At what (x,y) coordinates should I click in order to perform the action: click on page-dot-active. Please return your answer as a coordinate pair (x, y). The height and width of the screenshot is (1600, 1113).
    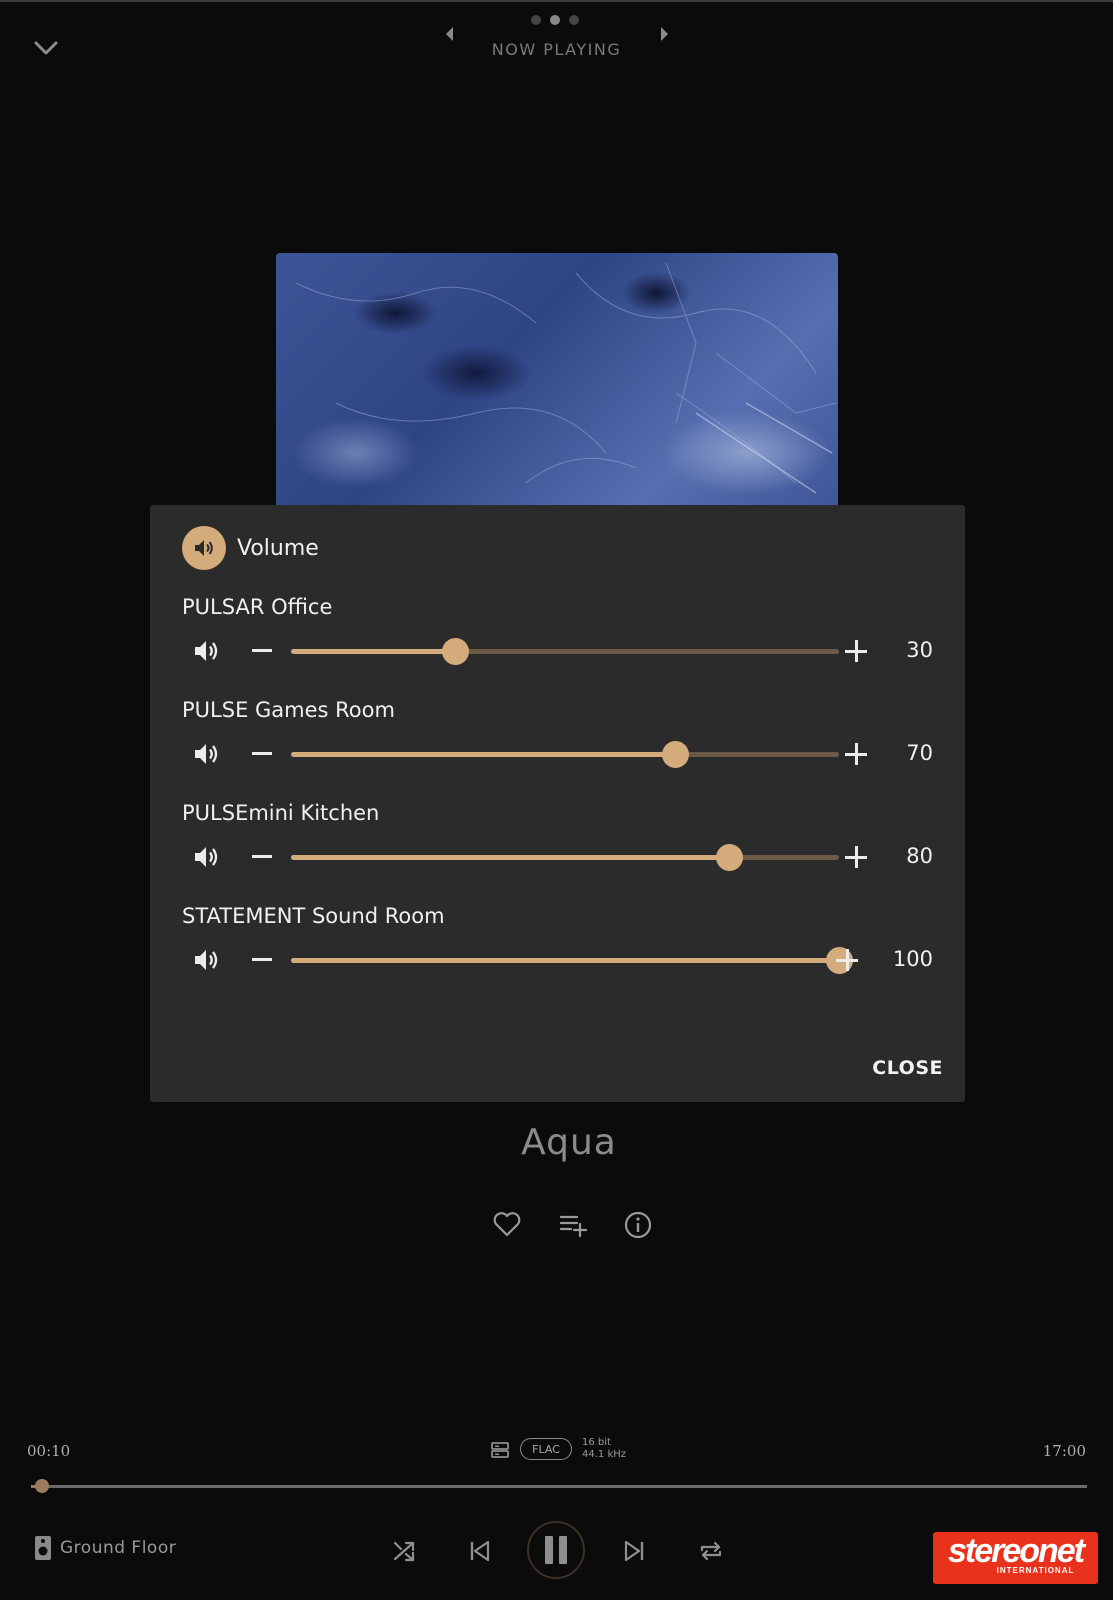
    Looking at the image, I should click on (555, 20).